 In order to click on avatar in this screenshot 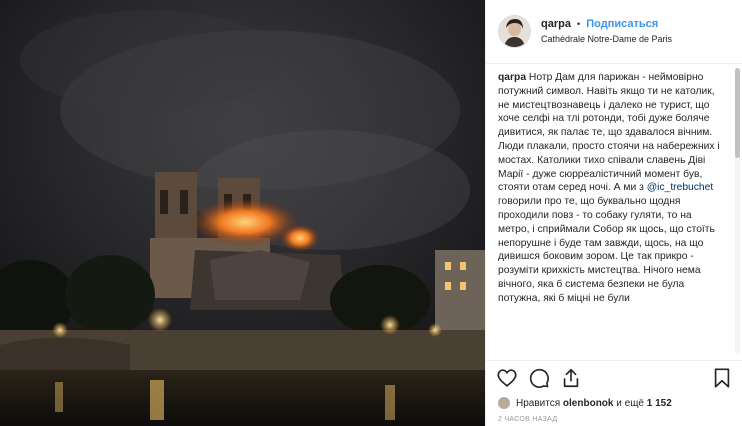, I will do `click(514, 31)`.